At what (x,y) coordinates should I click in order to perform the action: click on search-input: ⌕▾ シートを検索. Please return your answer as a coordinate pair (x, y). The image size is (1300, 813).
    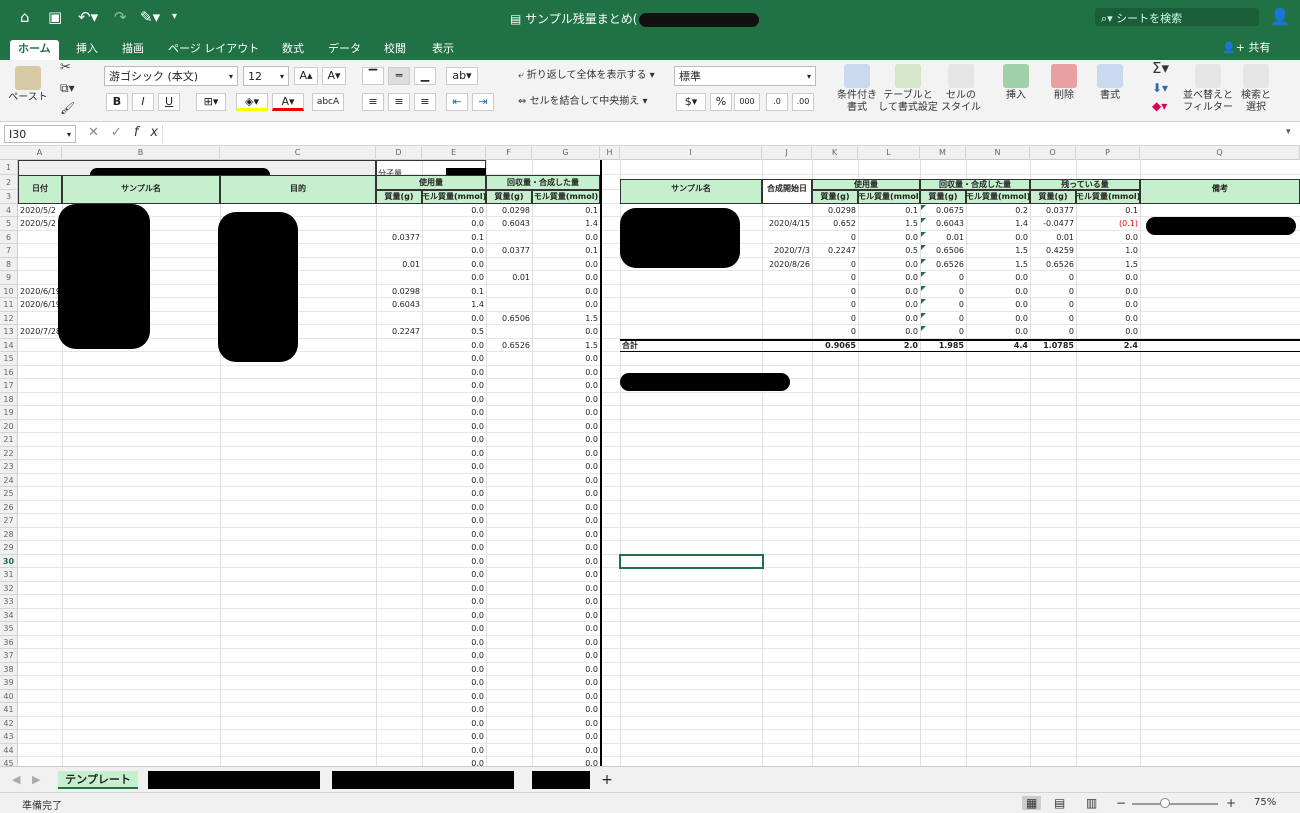
    Looking at the image, I should click on (1177, 17).